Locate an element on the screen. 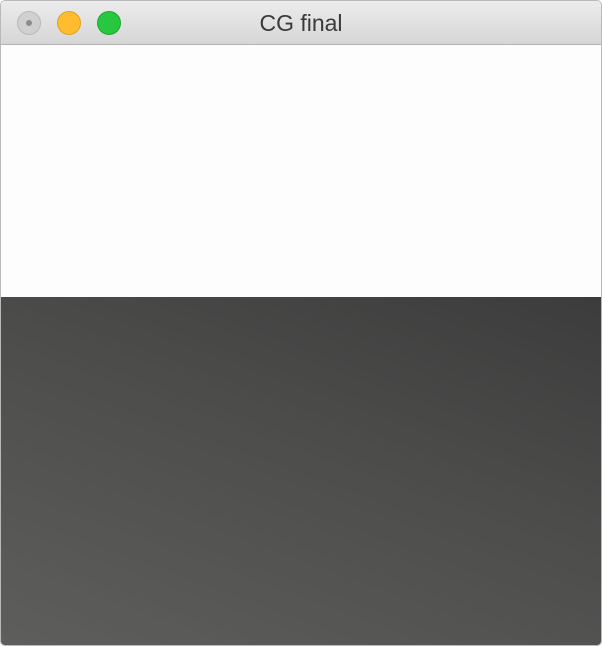  window-title: CG final is located at coordinates (301, 23).